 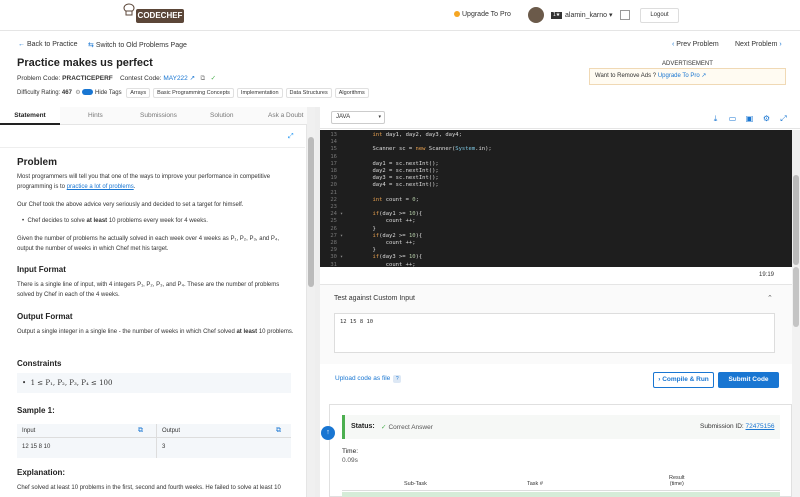 I want to click on hide-tags-label: Hide Tags, so click(x=108, y=93).